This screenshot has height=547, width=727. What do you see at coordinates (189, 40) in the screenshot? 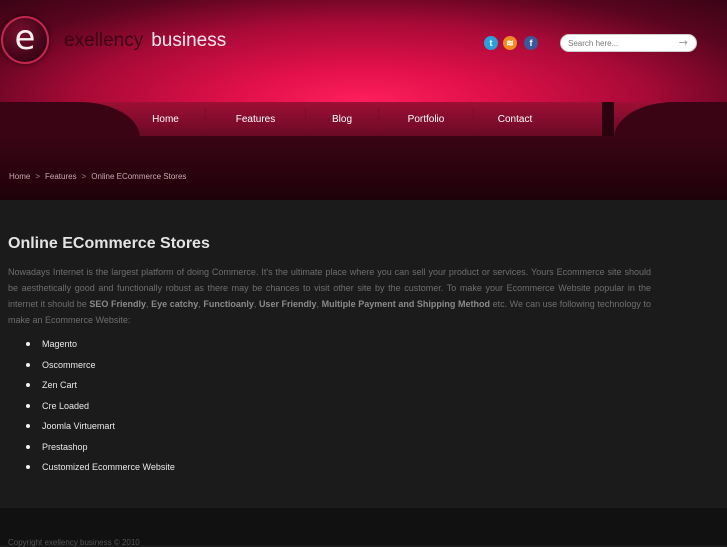
I see `brand-name-light: business` at bounding box center [189, 40].